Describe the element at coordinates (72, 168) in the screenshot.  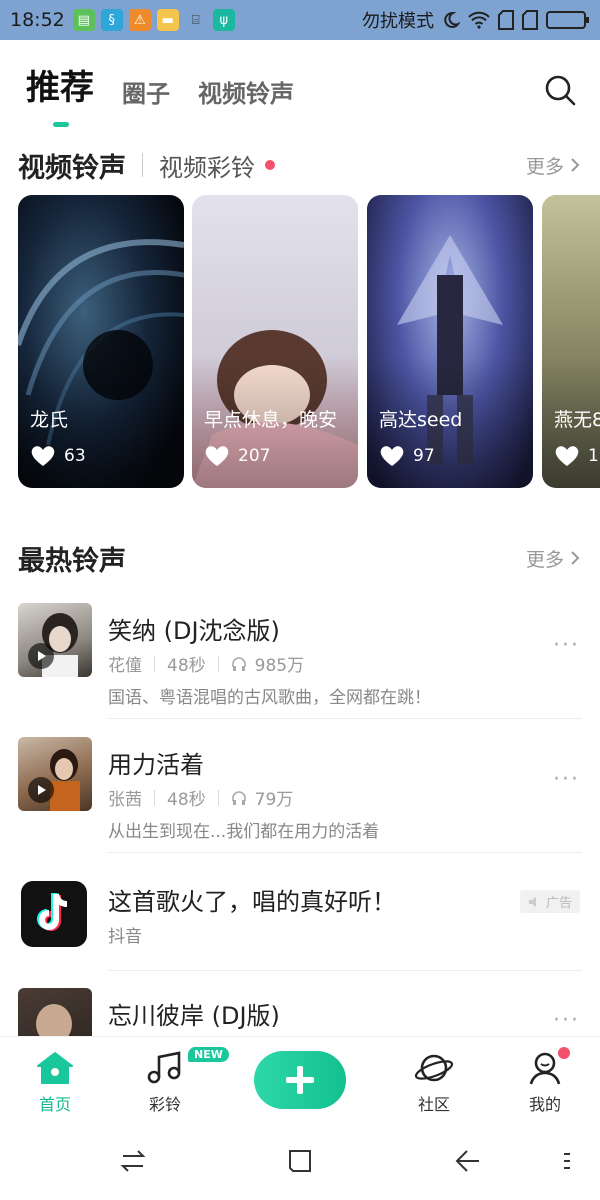
I see `section-title: 视频铃声` at that location.